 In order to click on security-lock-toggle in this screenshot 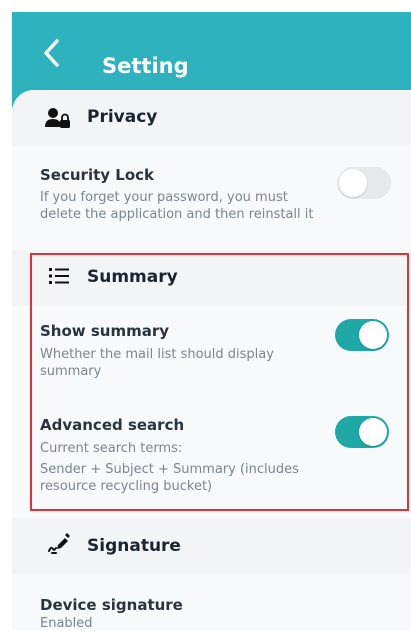, I will do `click(364, 183)`.